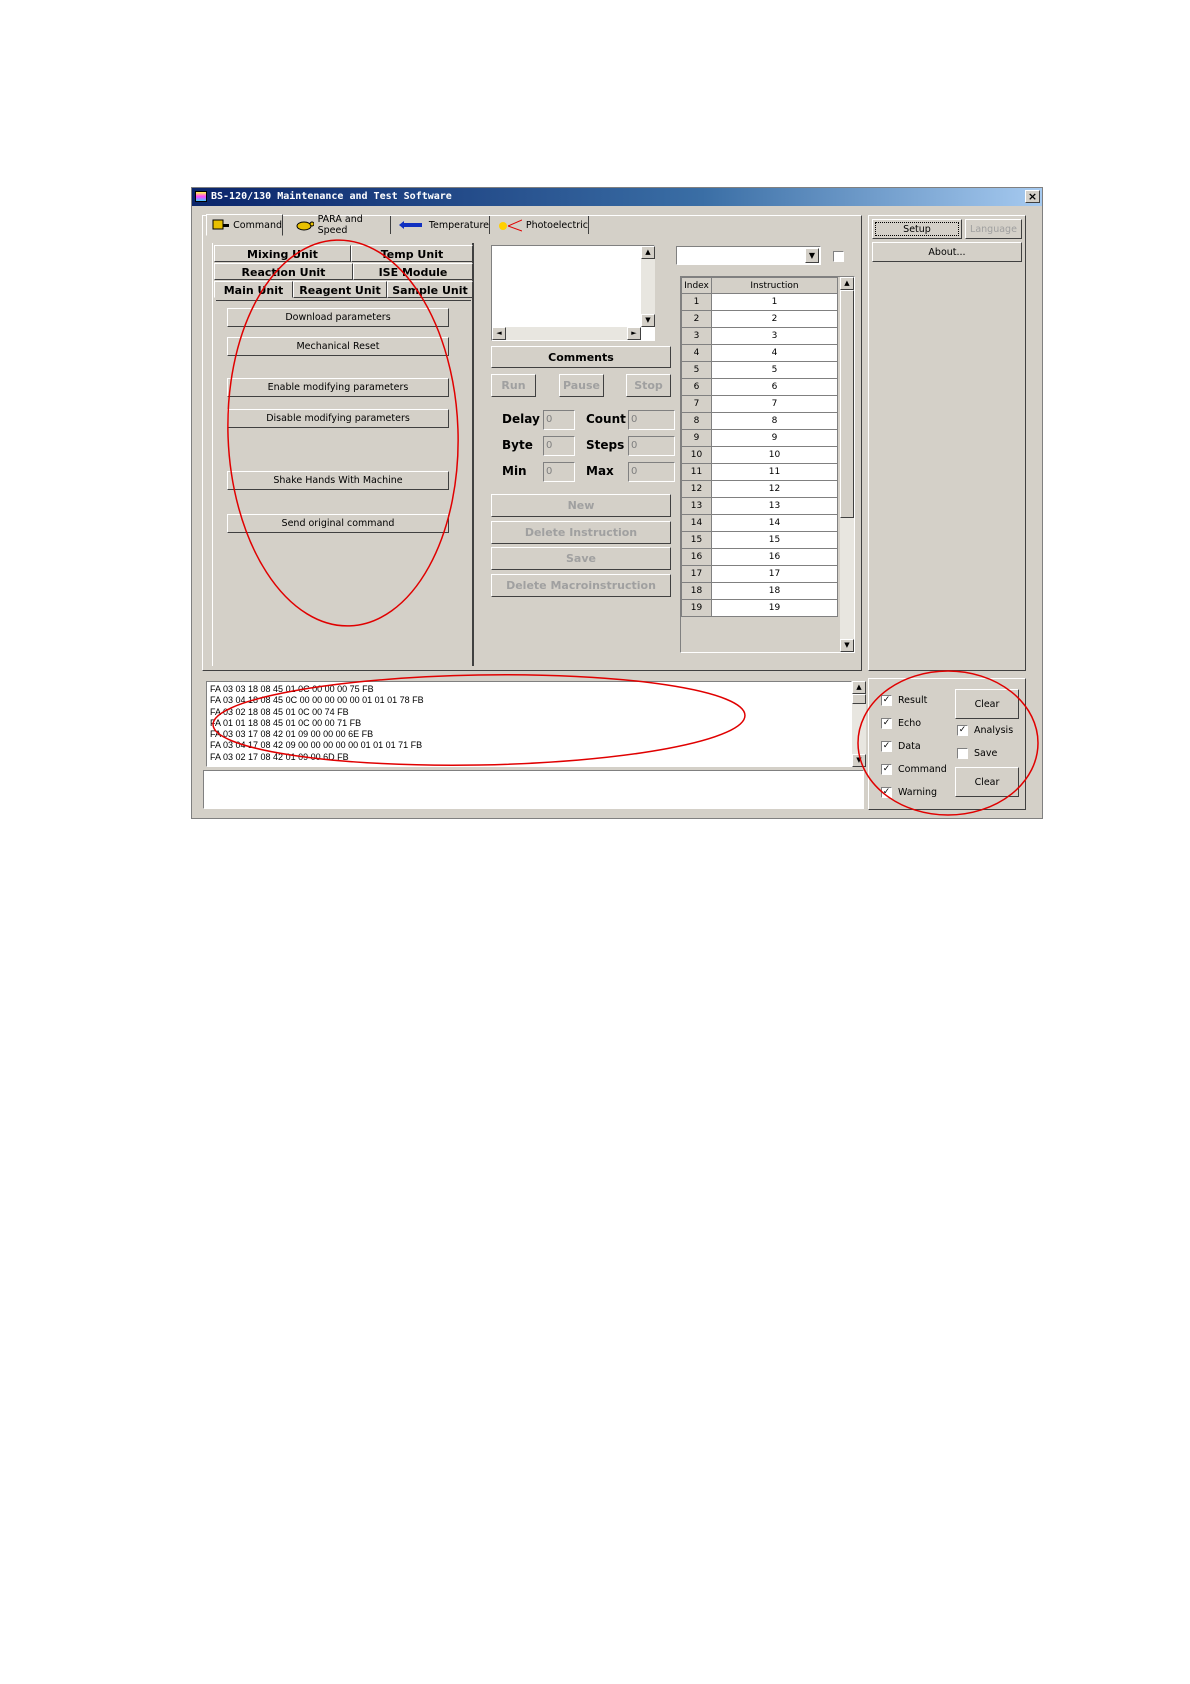  I want to click on table-row: 13 13, so click(759, 506).